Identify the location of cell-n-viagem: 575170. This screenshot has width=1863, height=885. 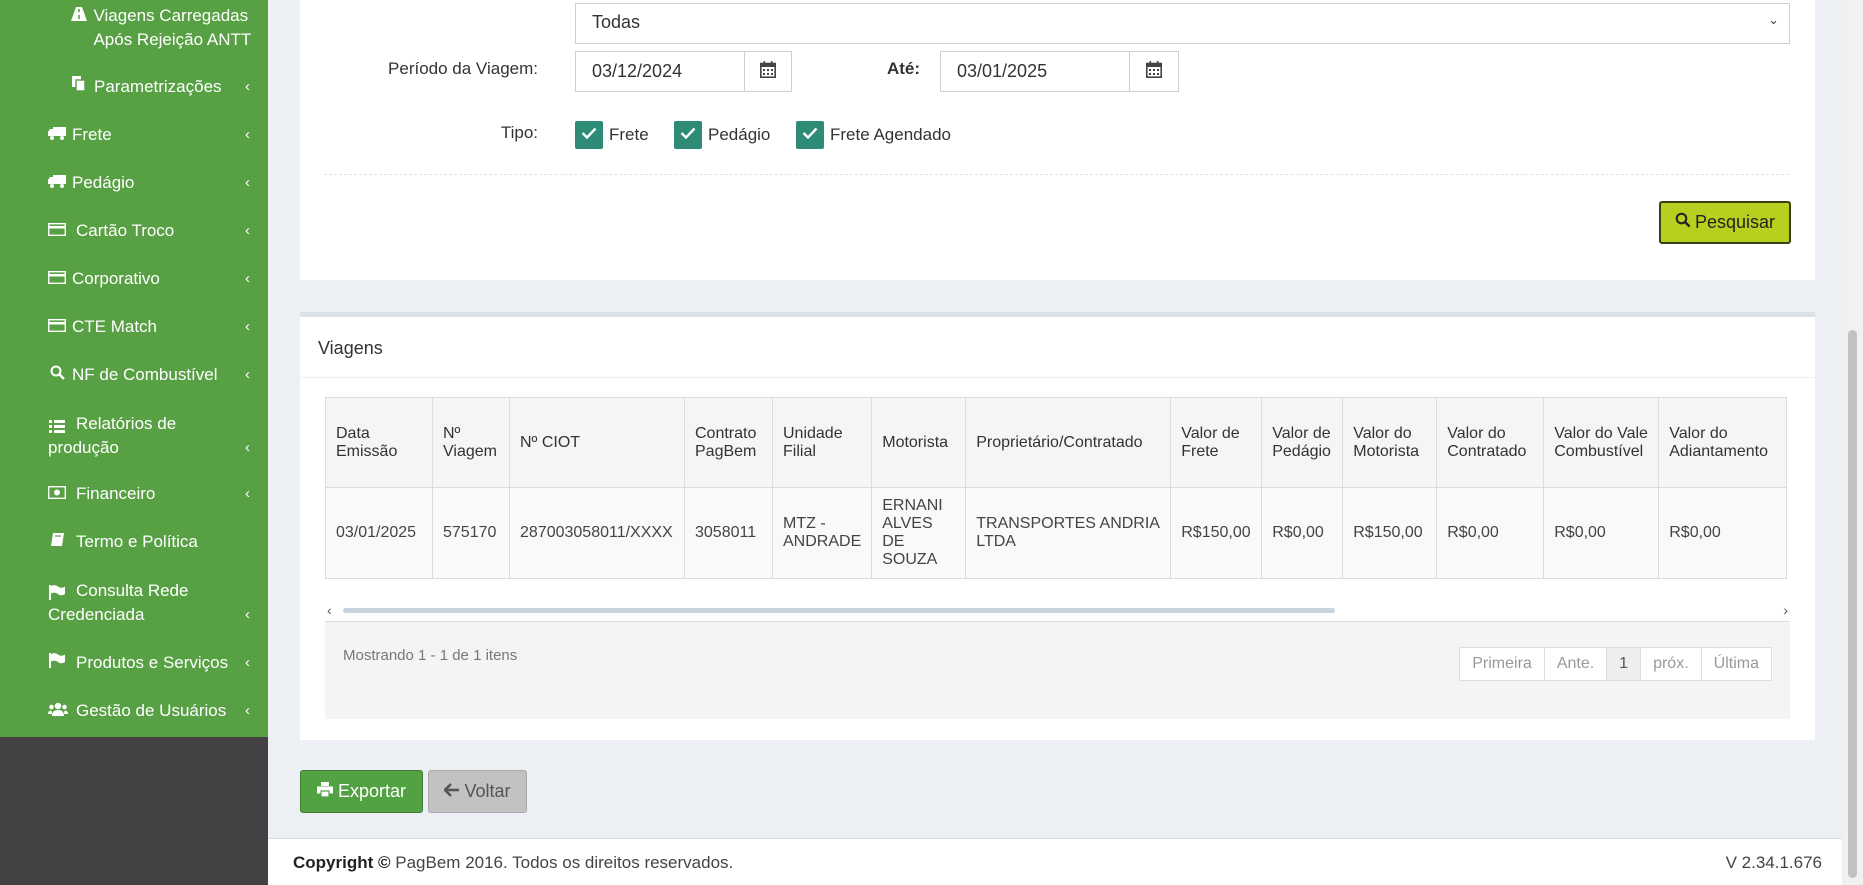
(471, 533).